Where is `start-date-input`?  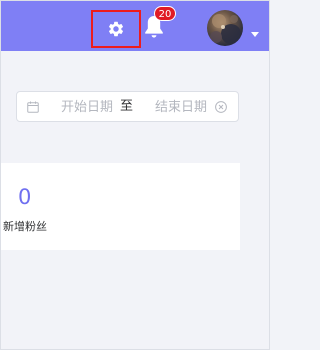
start-date-input is located at coordinates (87, 107).